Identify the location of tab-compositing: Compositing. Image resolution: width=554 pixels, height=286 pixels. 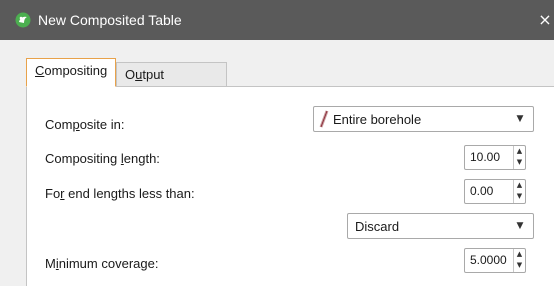
(71, 72).